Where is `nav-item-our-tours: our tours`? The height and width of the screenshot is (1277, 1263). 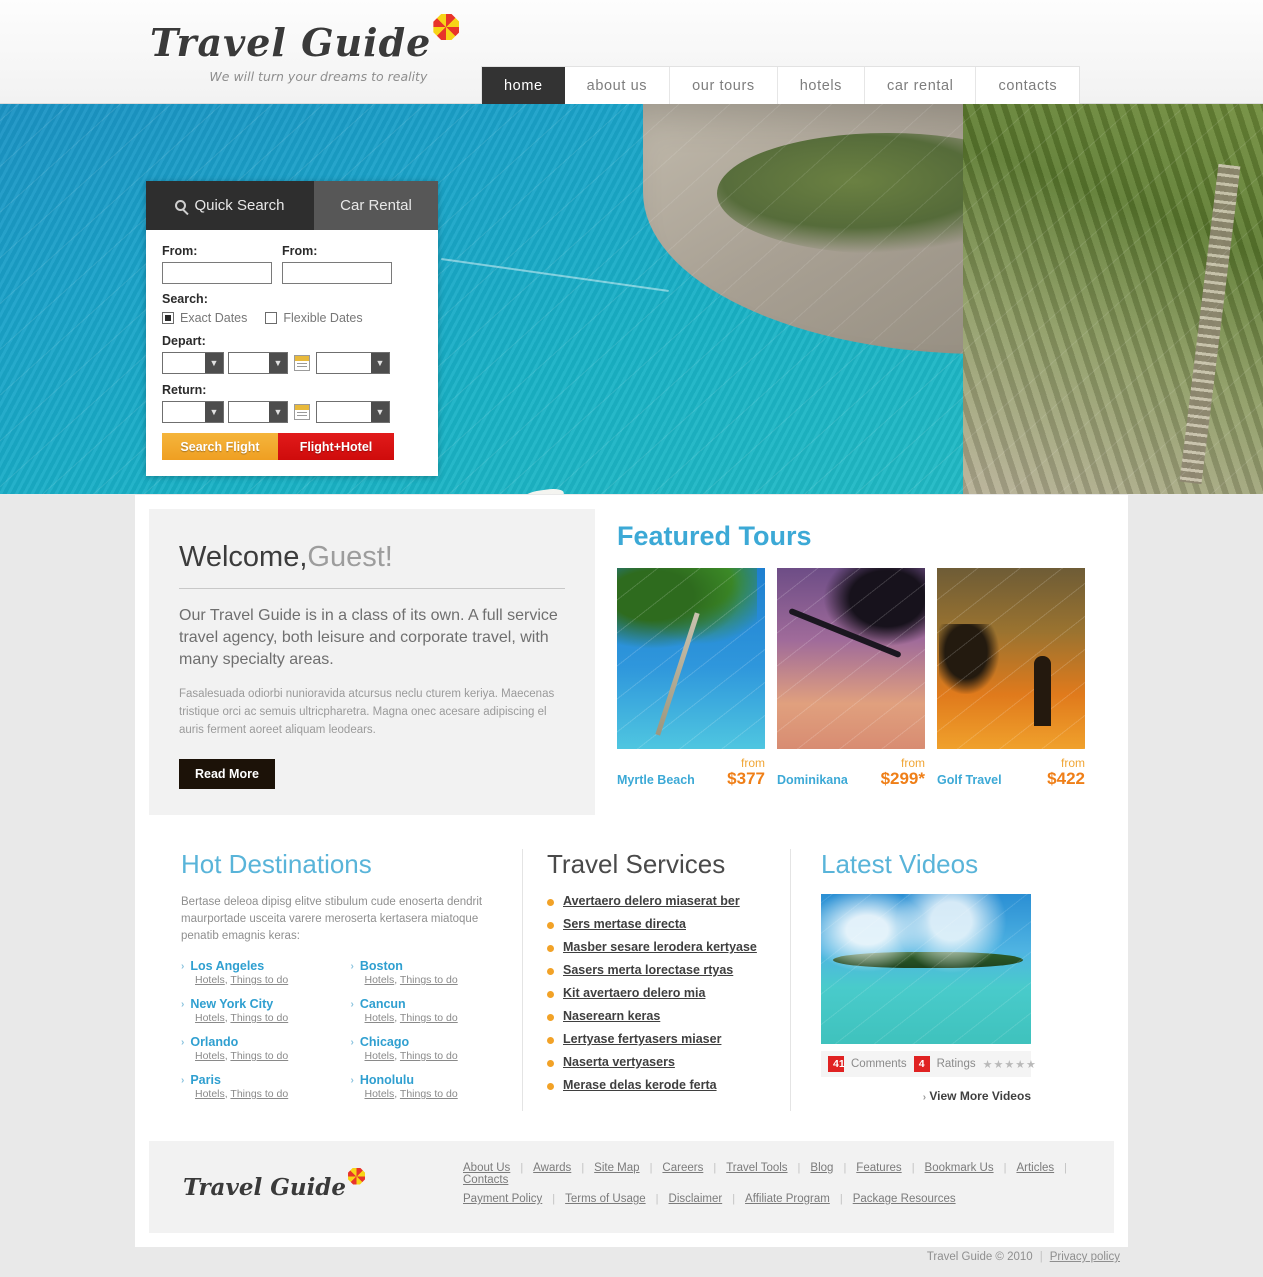 nav-item-our-tours: our tours is located at coordinates (724, 85).